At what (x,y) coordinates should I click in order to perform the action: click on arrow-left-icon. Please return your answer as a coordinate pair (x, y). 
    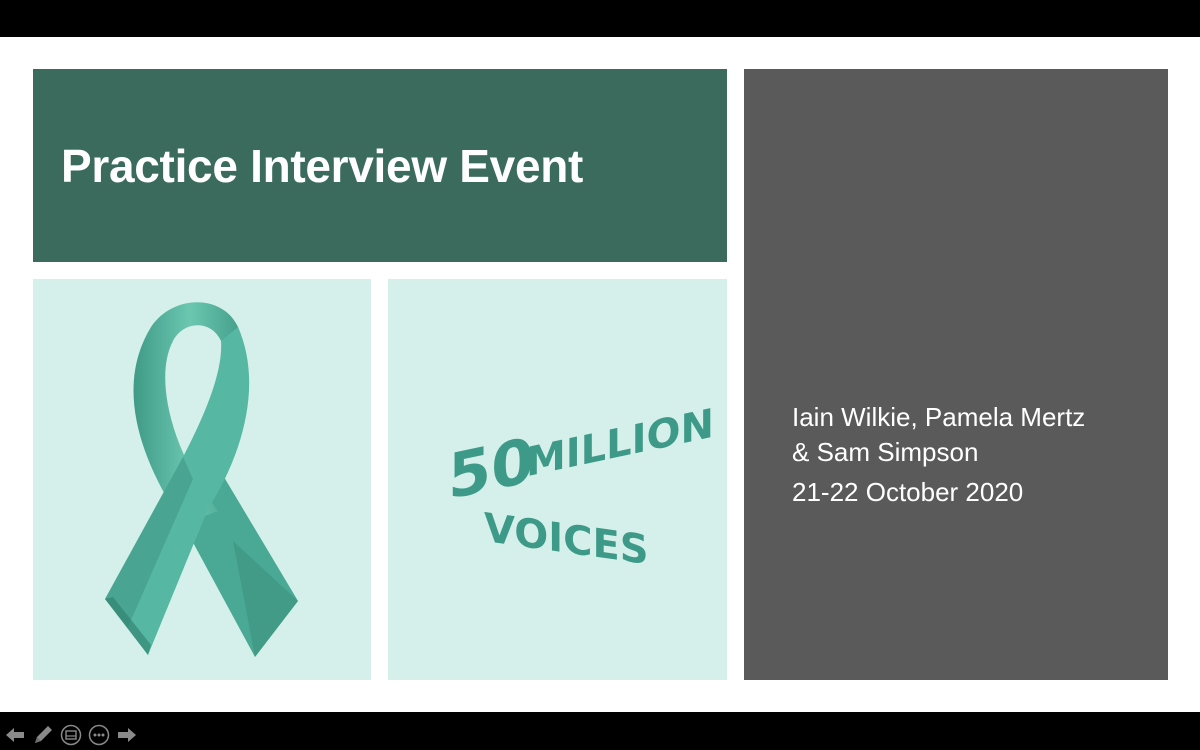
    Looking at the image, I should click on (15, 735).